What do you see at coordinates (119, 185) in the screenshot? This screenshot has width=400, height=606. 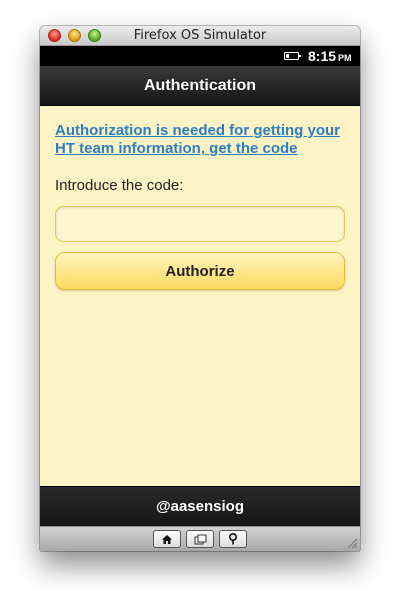 I see `code-label: Introduce the code:` at bounding box center [119, 185].